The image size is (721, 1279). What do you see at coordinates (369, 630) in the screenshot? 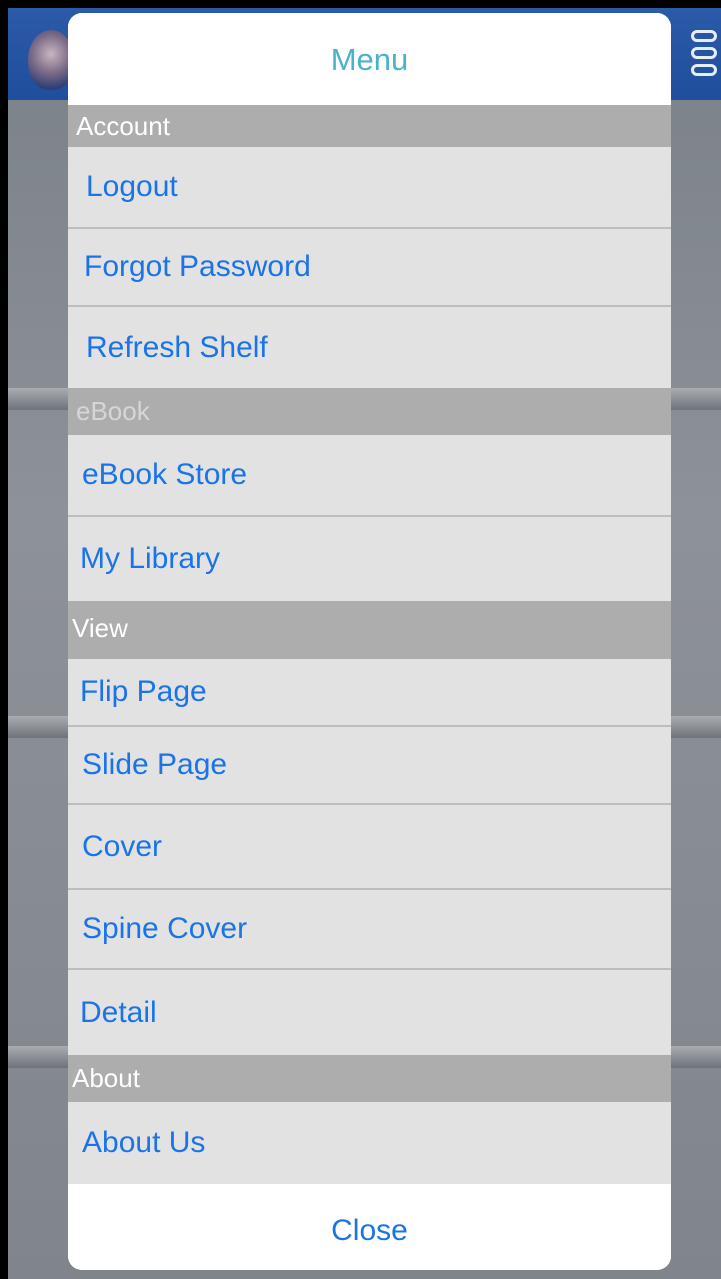
I see `section-header-view: View` at bounding box center [369, 630].